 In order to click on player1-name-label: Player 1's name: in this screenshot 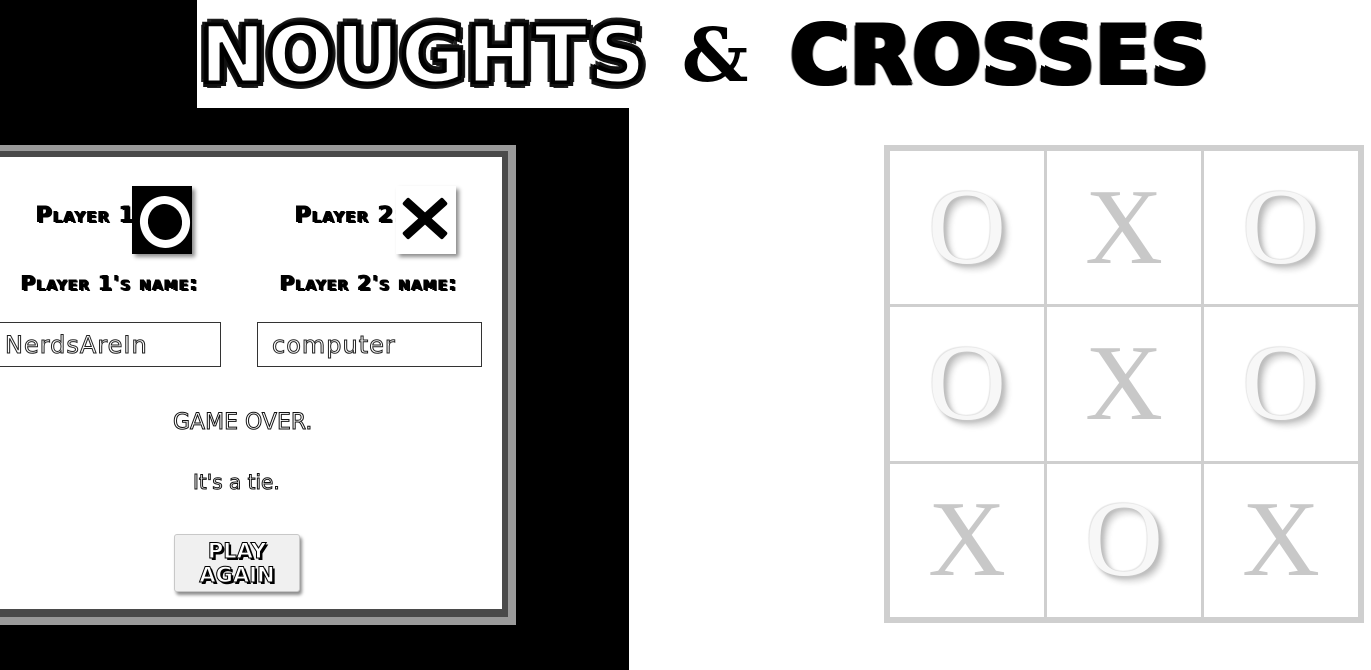, I will do `click(110, 283)`.